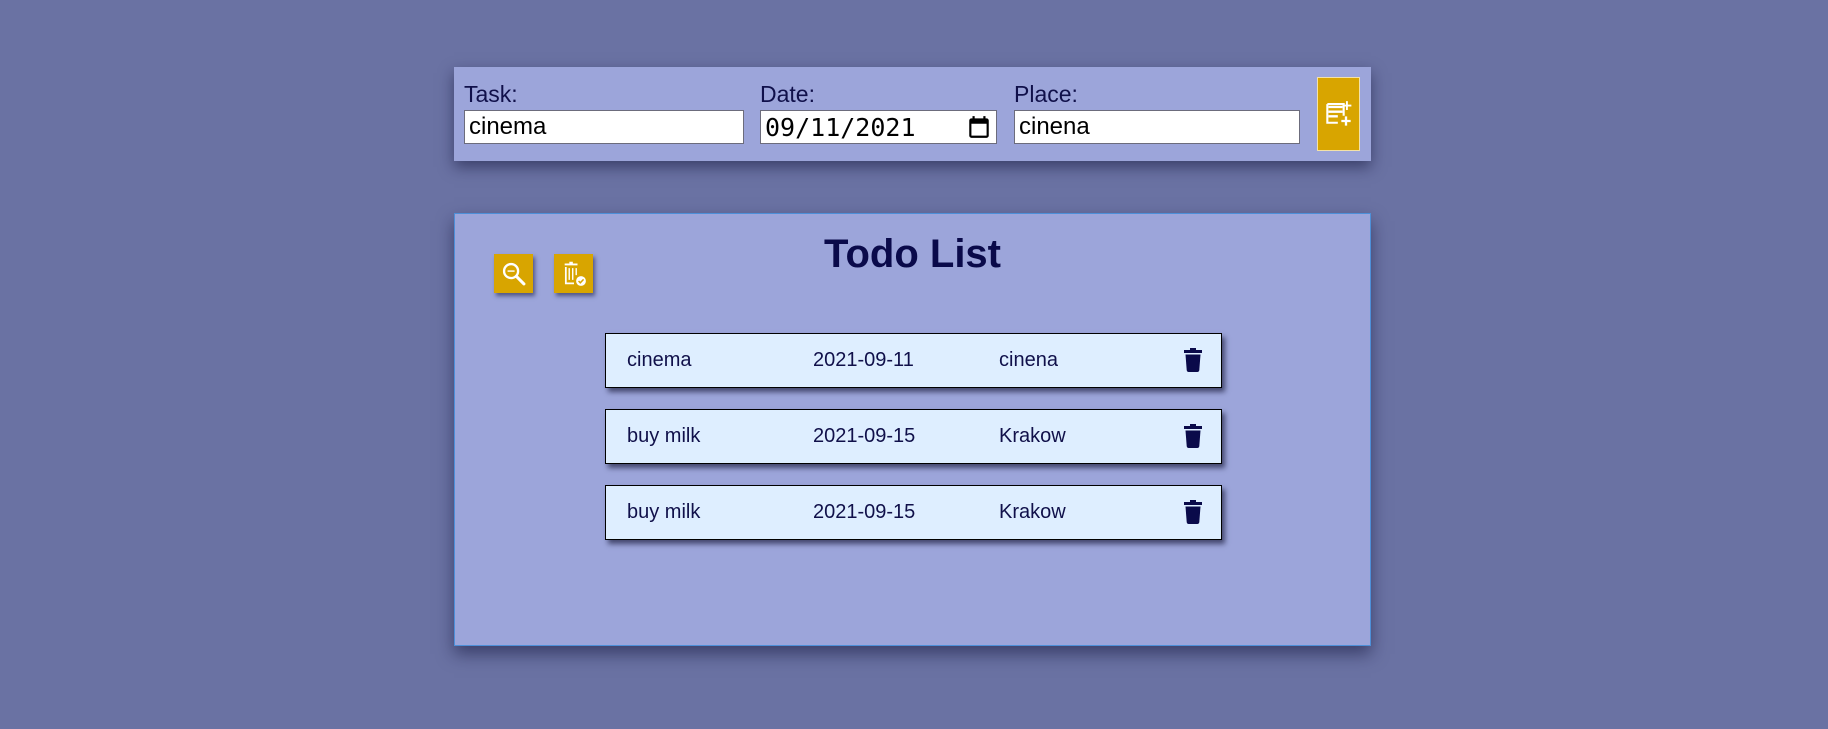 This screenshot has width=1828, height=729. I want to click on date-input: 09/11/2021, so click(878, 127).